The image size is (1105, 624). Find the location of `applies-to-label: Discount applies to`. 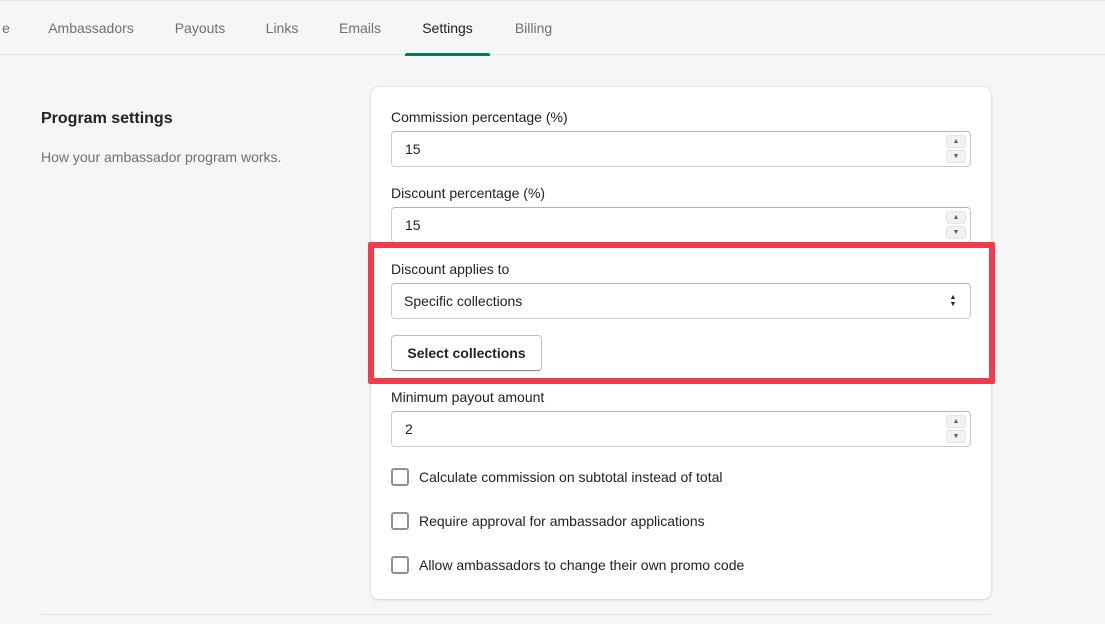

applies-to-label: Discount applies to is located at coordinates (450, 269).